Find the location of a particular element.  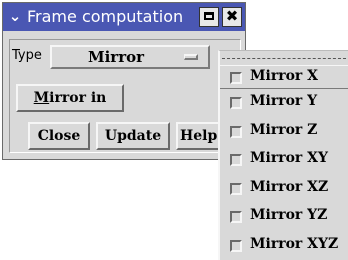

menu-item-mirror-xz: Mirror XZ is located at coordinates (284, 189).